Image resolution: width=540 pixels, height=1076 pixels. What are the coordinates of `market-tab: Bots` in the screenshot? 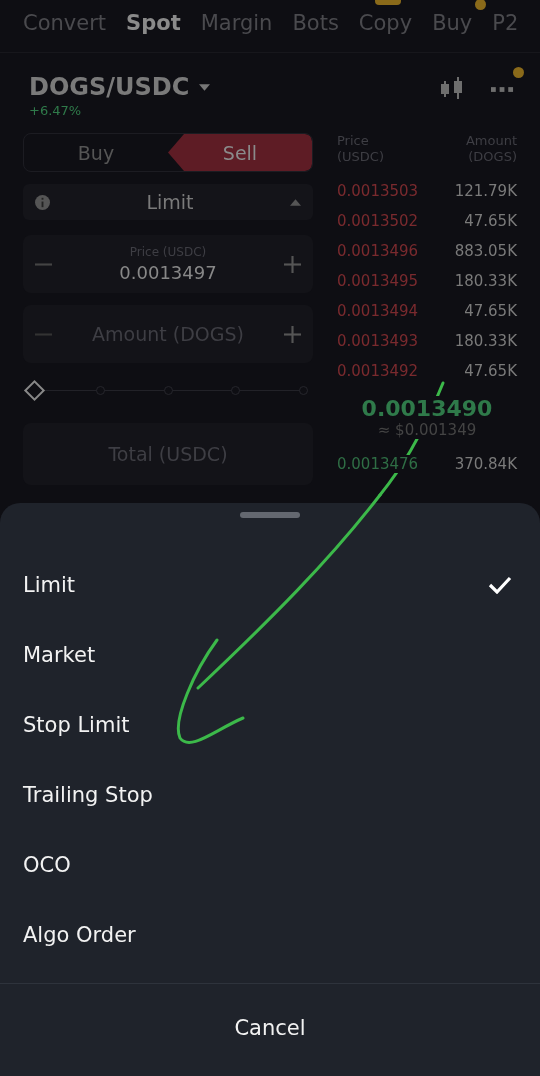 It's located at (315, 23).